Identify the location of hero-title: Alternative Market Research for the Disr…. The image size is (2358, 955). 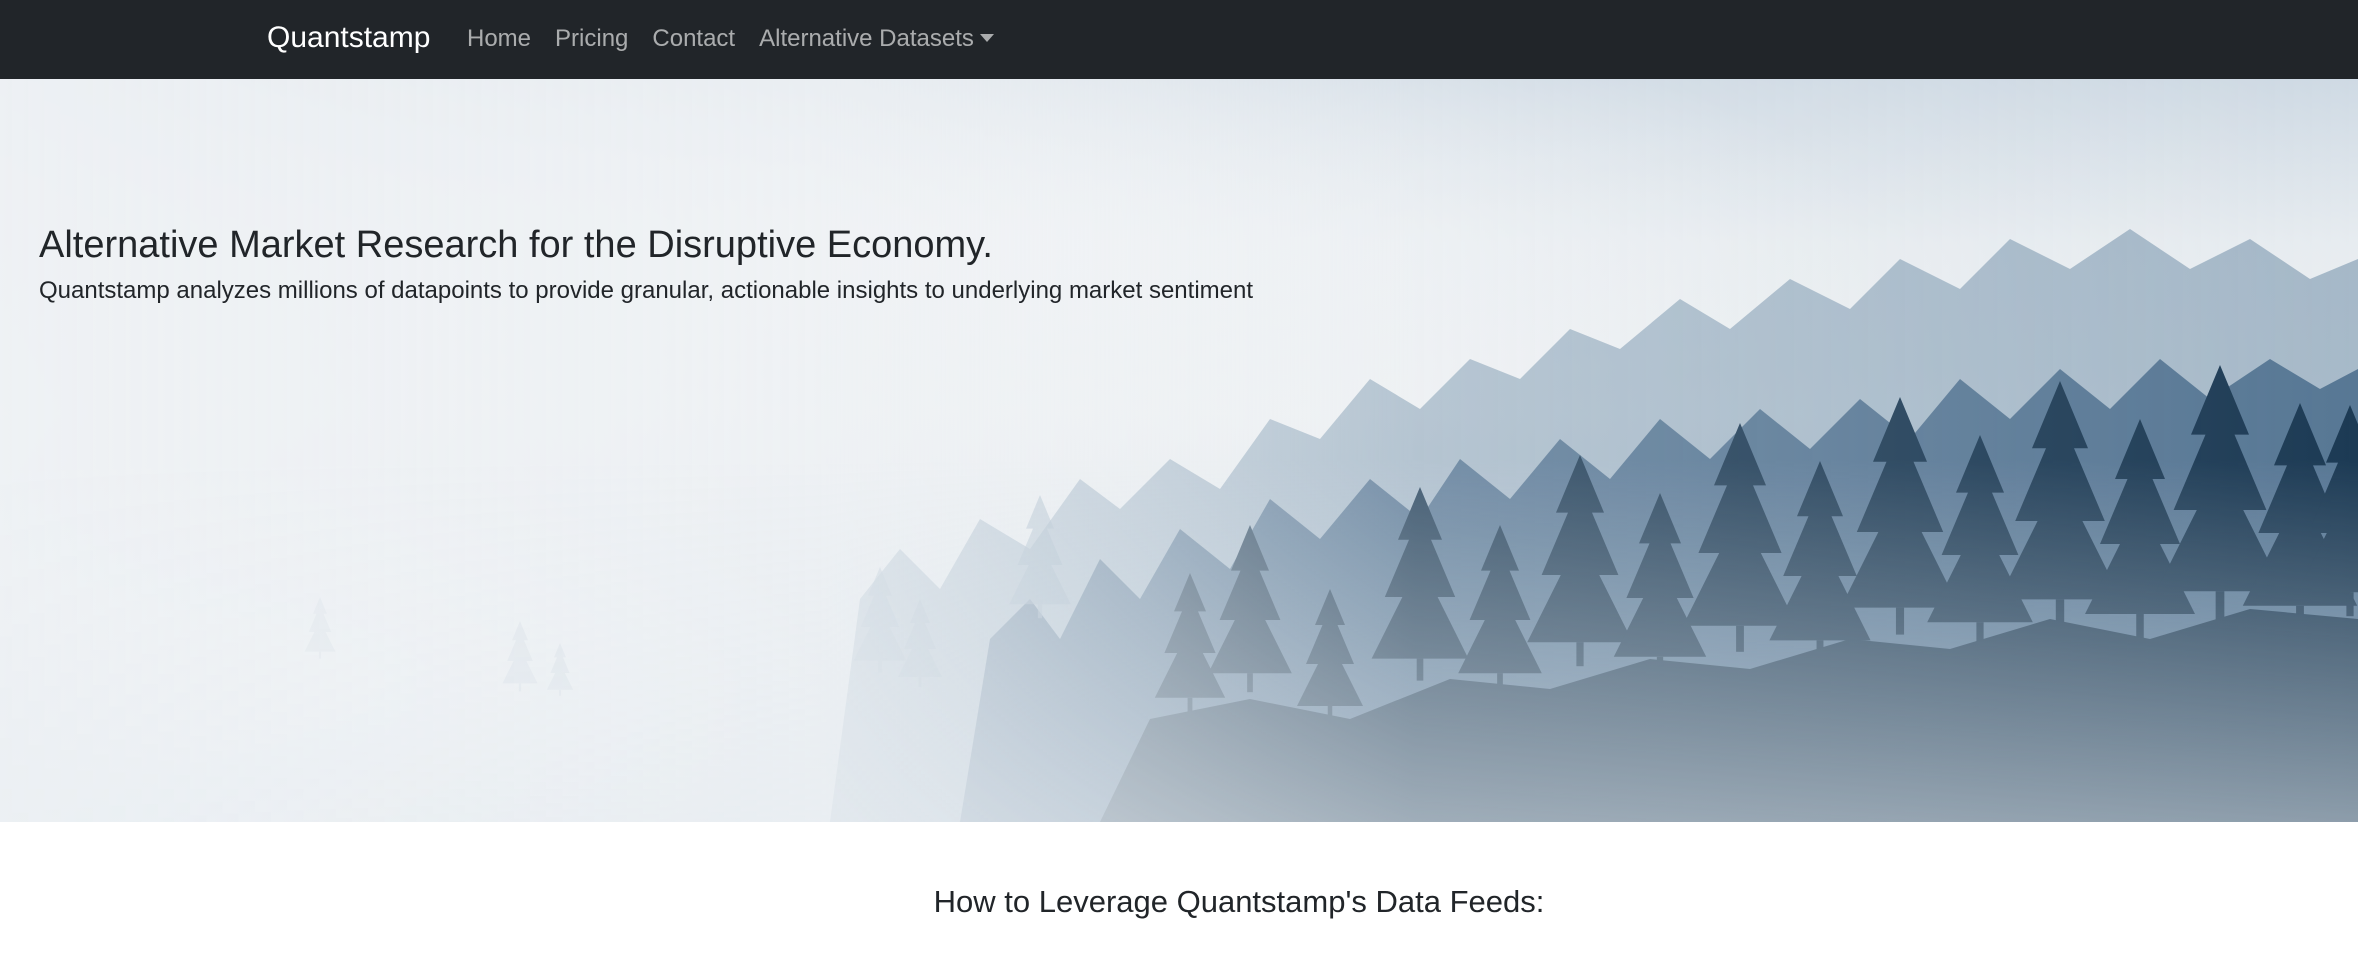
(516, 245).